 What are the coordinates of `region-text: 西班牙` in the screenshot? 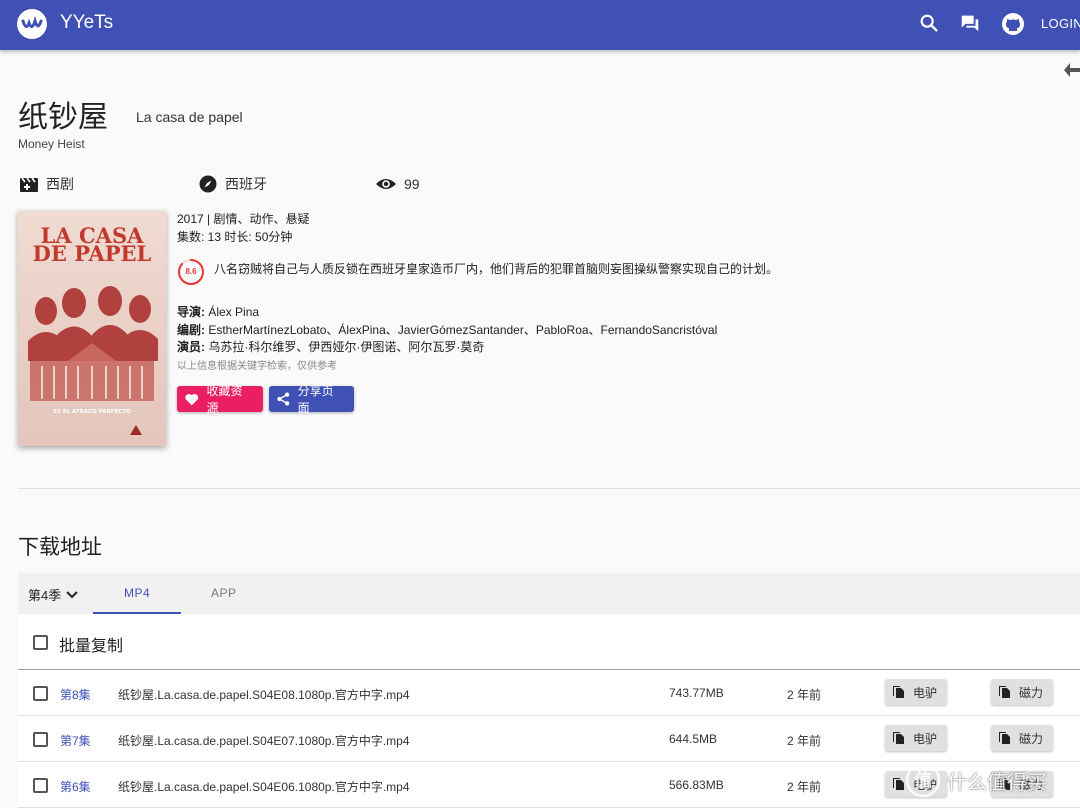 It's located at (246, 184).